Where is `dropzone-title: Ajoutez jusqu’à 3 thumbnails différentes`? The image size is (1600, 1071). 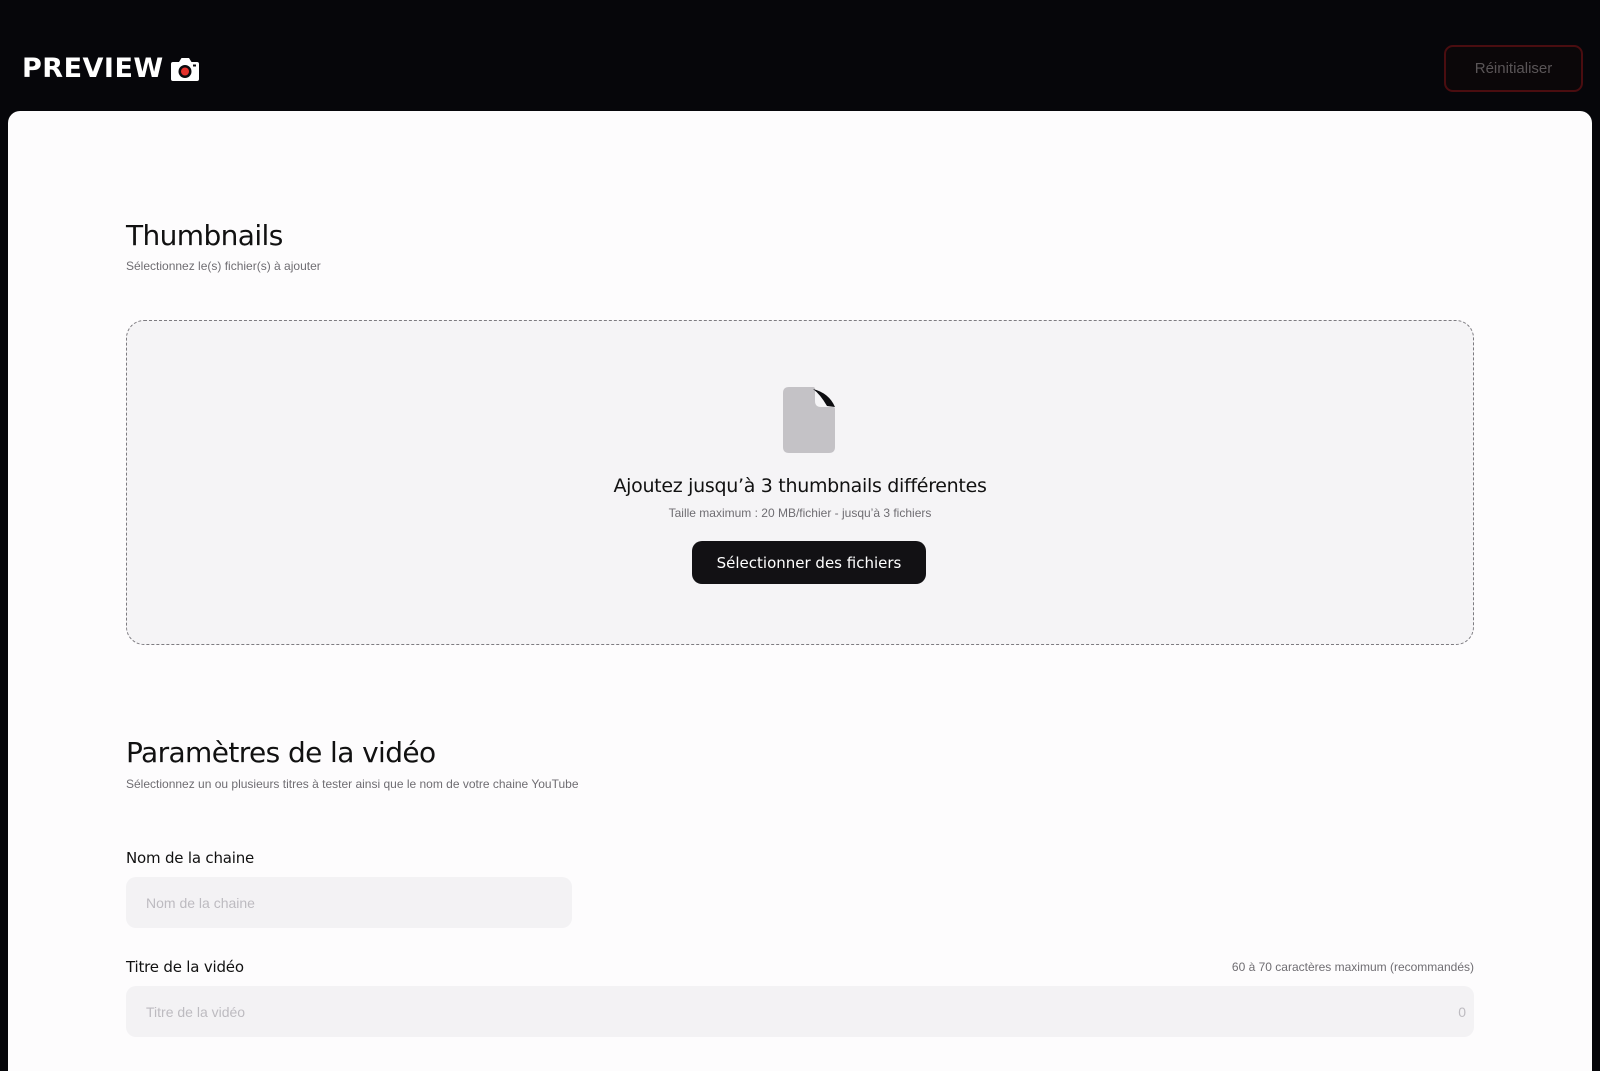 dropzone-title: Ajoutez jusqu’à 3 thumbnails différentes is located at coordinates (800, 486).